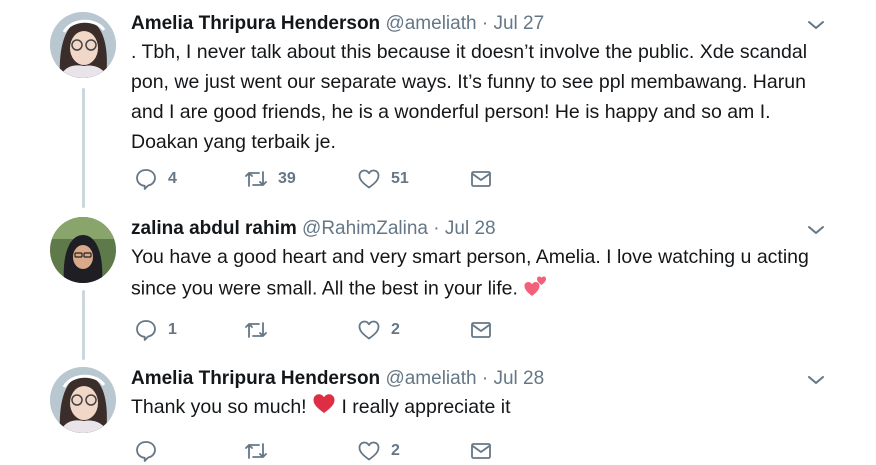 The width and height of the screenshot is (876, 465). I want to click on tweet-text-content: Thank you so much!, so click(219, 407).